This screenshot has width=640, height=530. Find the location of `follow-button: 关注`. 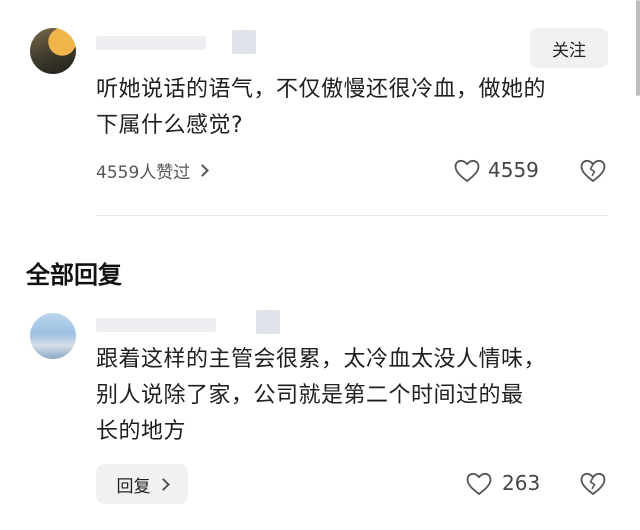

follow-button: 关注 is located at coordinates (569, 48).